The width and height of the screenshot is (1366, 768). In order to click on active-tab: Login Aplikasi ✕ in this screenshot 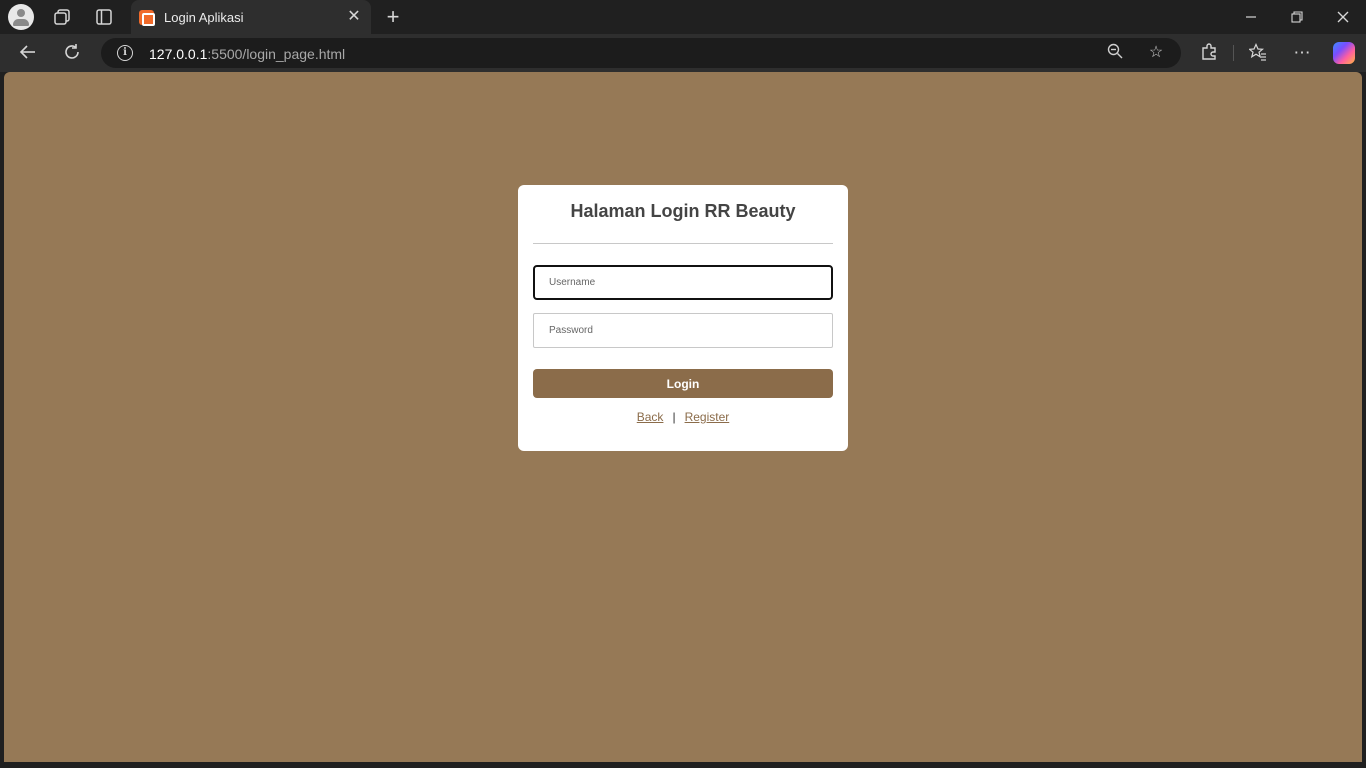, I will do `click(251, 17)`.